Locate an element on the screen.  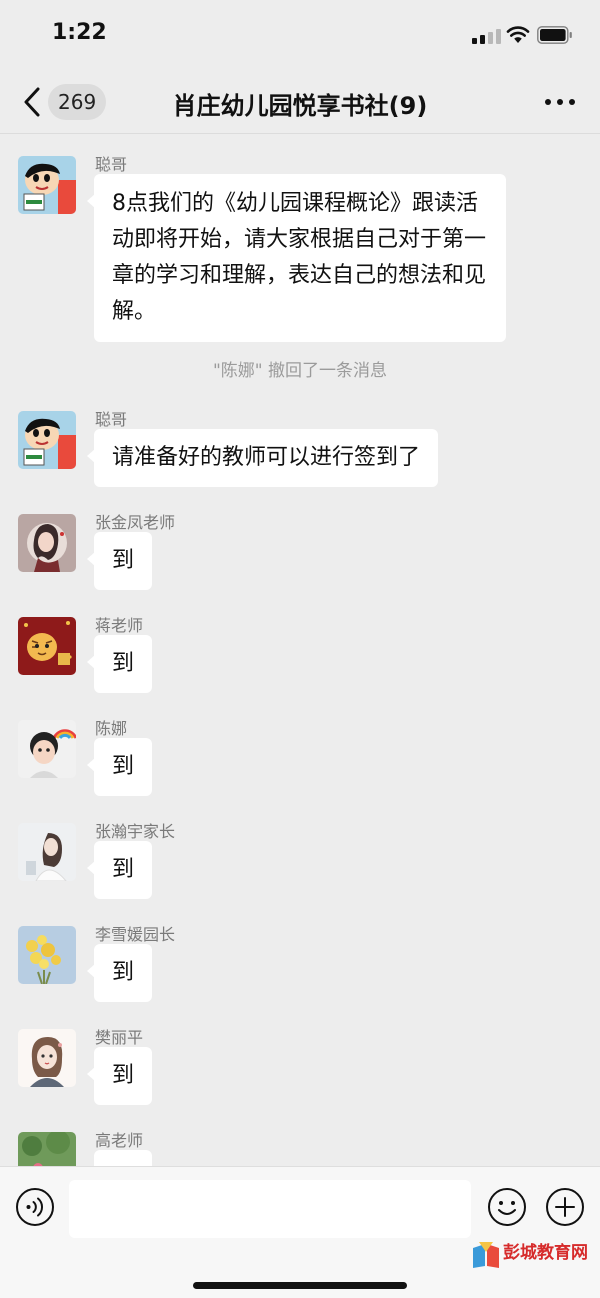
message-bubble: 请准备好的教师可以进行签到了 is located at coordinates (262, 458).